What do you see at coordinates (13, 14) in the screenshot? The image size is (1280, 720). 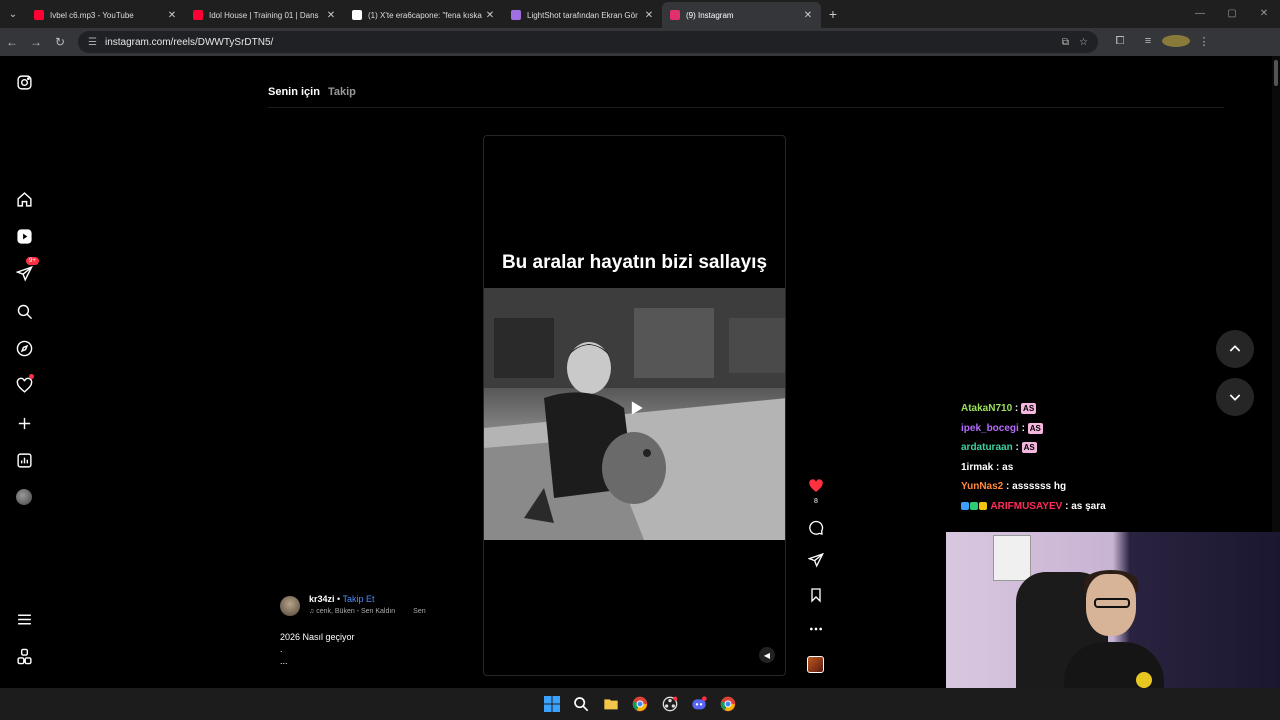 I see `tab-search-icon: ⌄` at bounding box center [13, 14].